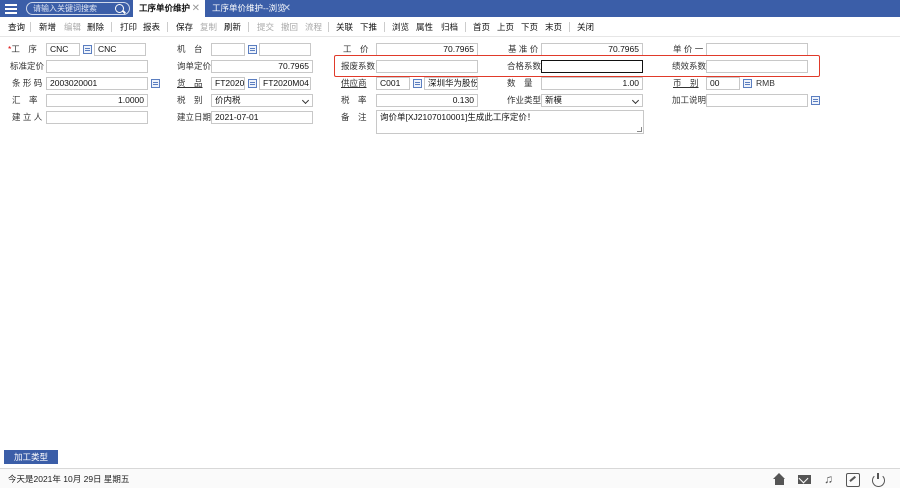  I want to click on link-button: 关联, so click(344, 27).